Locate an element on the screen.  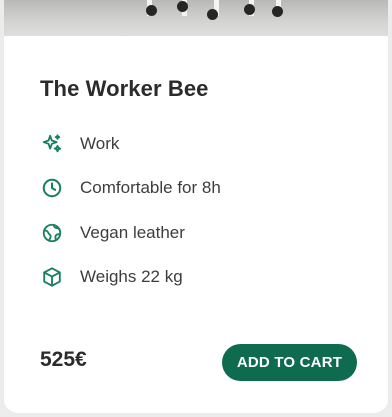
feature-weight: Weighs 22 kg is located at coordinates (111, 277).